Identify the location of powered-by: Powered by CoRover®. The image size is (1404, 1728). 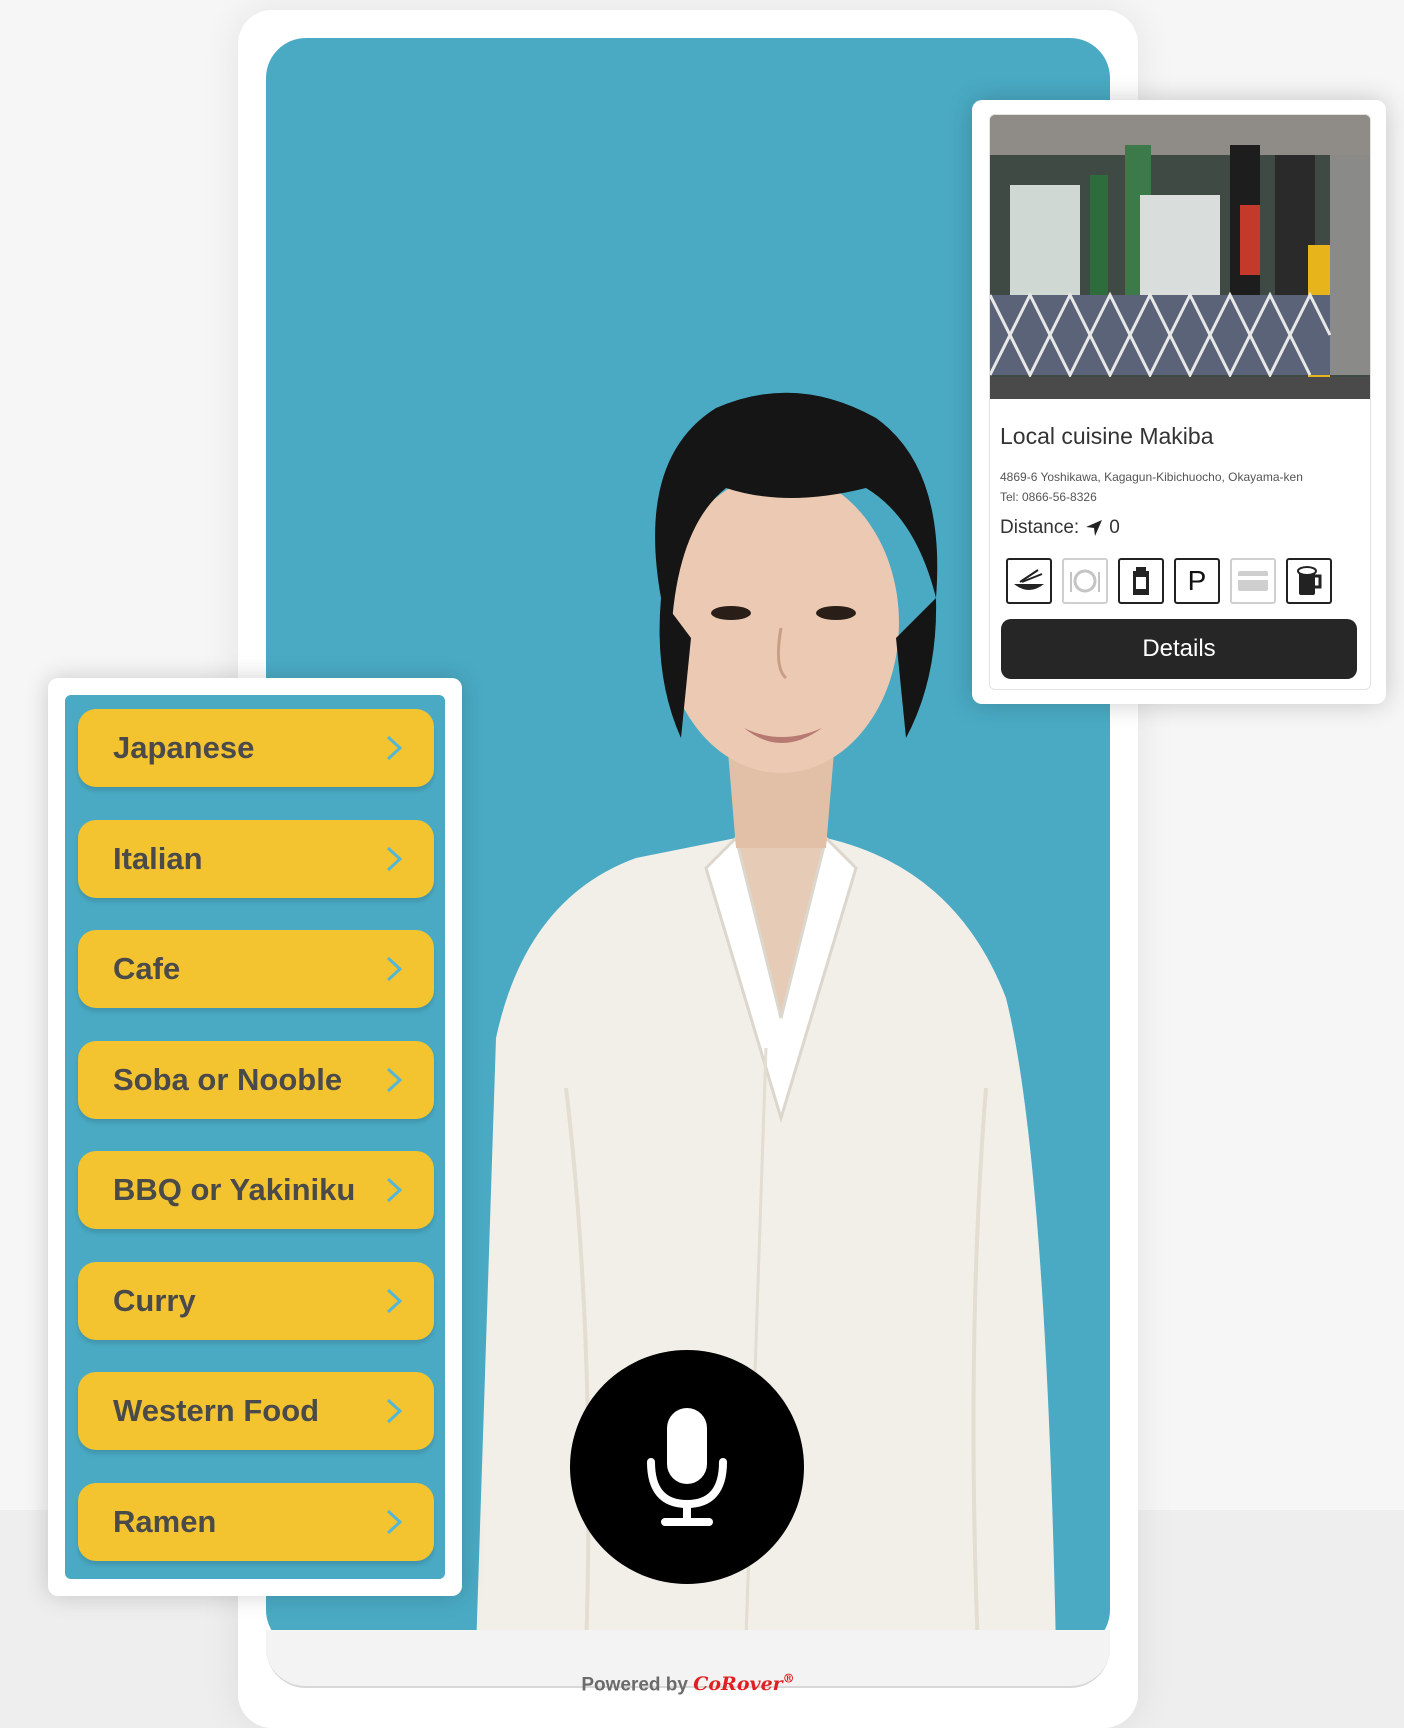
(688, 1684).